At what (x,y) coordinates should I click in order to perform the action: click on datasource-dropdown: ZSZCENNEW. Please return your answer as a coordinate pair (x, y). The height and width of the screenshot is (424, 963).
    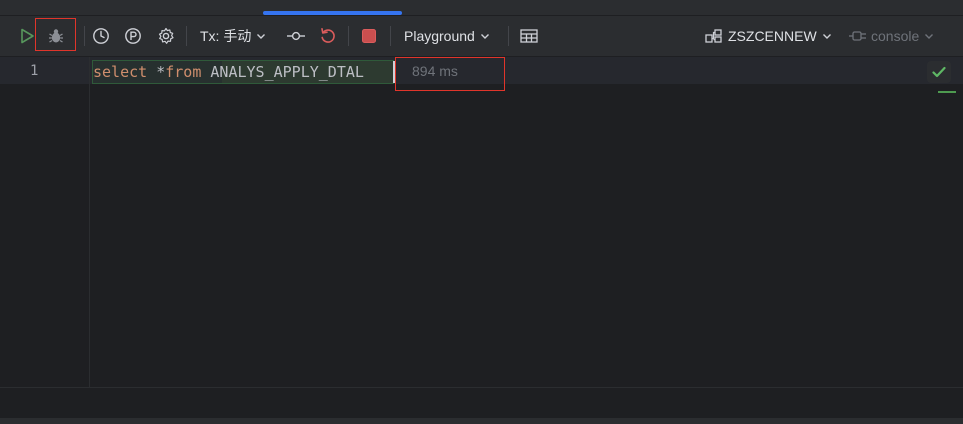
    Looking at the image, I should click on (769, 36).